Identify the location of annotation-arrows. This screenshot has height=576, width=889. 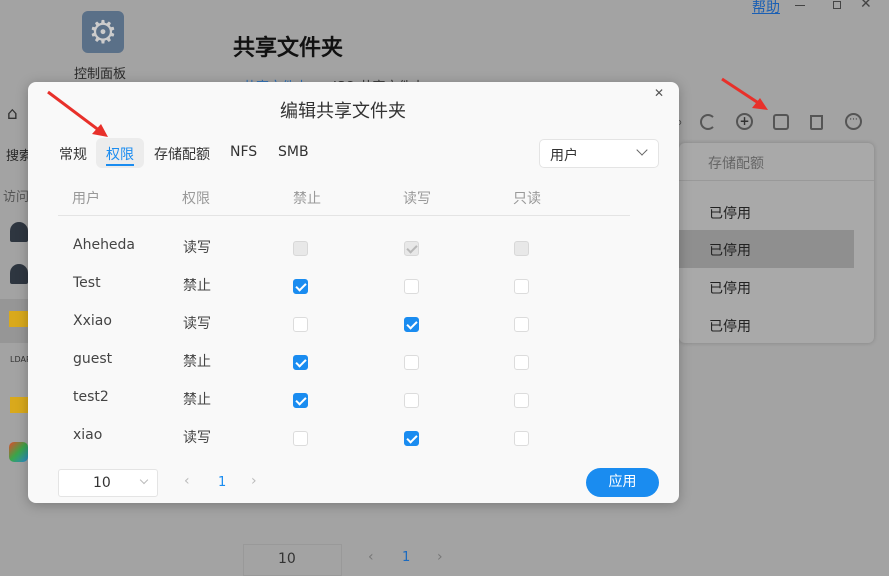
(407, 107).